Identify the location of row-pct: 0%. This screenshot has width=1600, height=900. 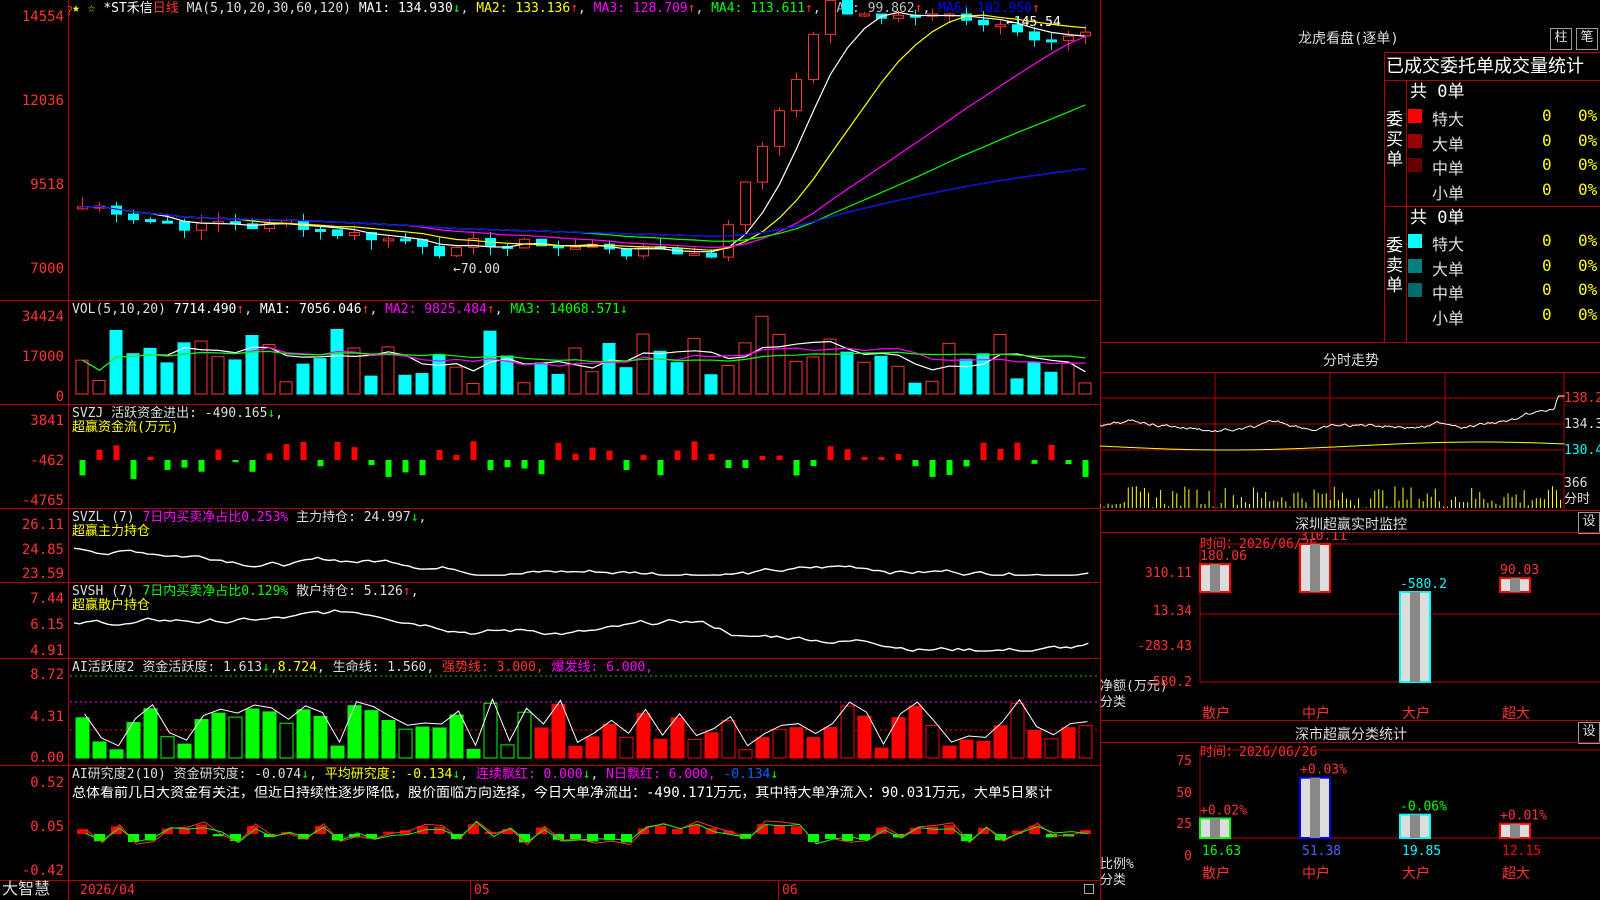
(1588, 115).